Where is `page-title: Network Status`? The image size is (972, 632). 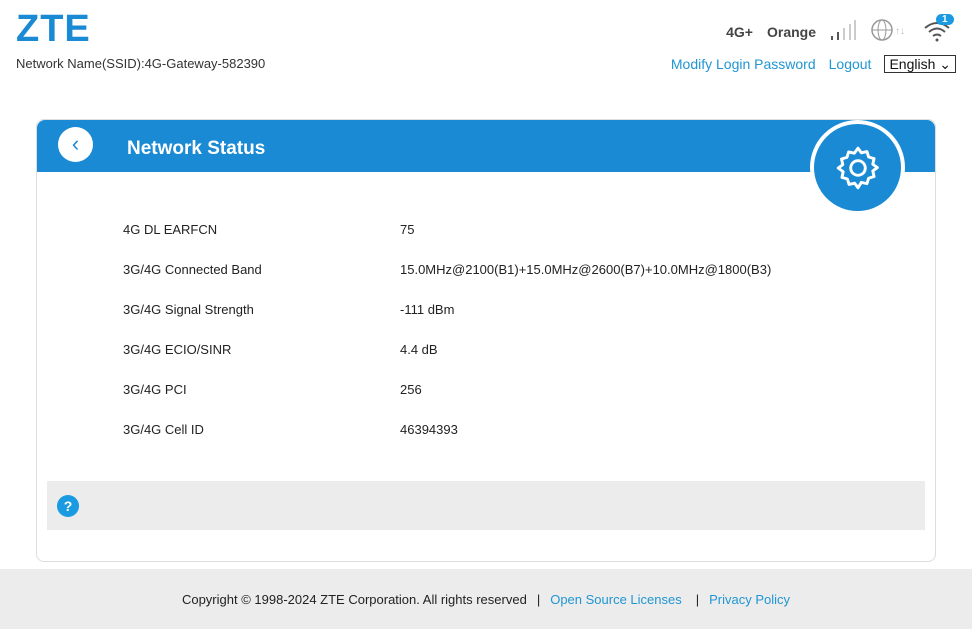 page-title: Network Status is located at coordinates (196, 148).